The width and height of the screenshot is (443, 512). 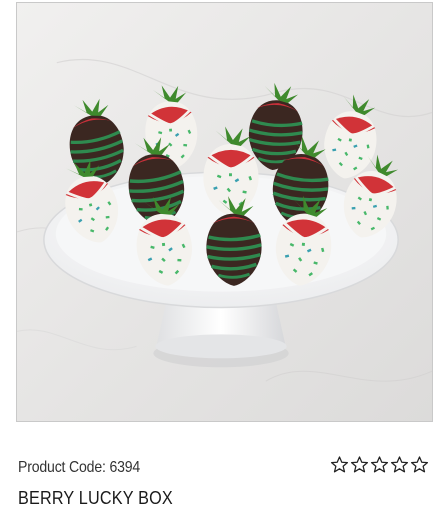 What do you see at coordinates (95, 498) in the screenshot?
I see `product-title: BERRY LUCKY BOX` at bounding box center [95, 498].